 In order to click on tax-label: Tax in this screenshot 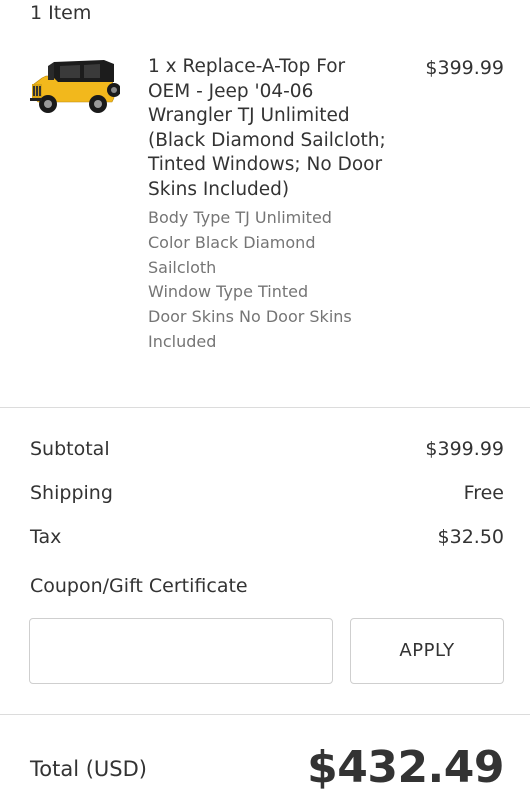, I will do `click(46, 537)`.